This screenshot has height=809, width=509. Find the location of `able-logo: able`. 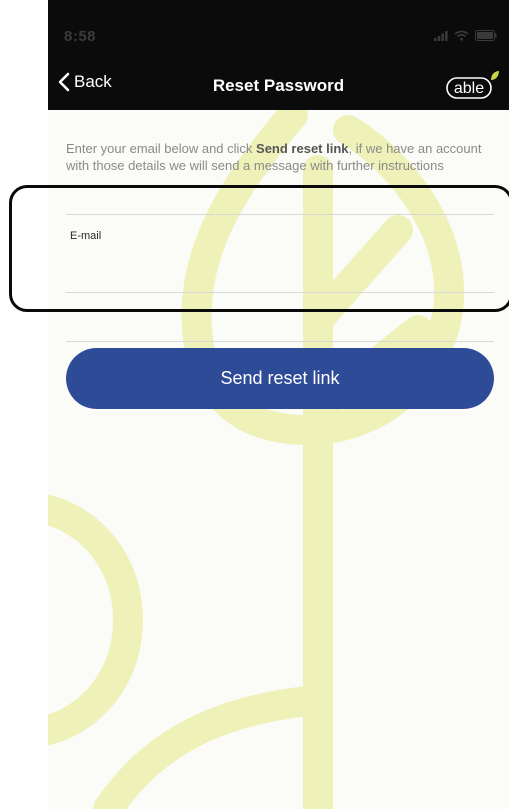

able-logo: able is located at coordinates (472, 85).